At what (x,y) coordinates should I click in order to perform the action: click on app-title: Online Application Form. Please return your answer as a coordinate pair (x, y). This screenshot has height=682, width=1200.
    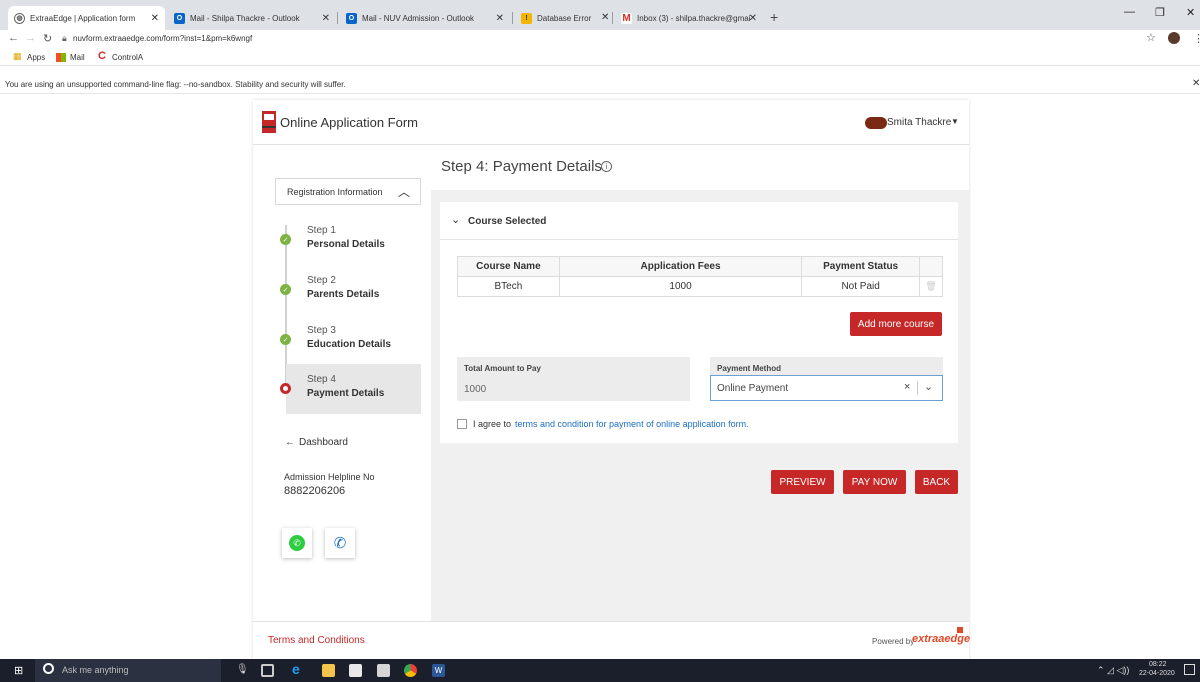
    Looking at the image, I should click on (349, 122).